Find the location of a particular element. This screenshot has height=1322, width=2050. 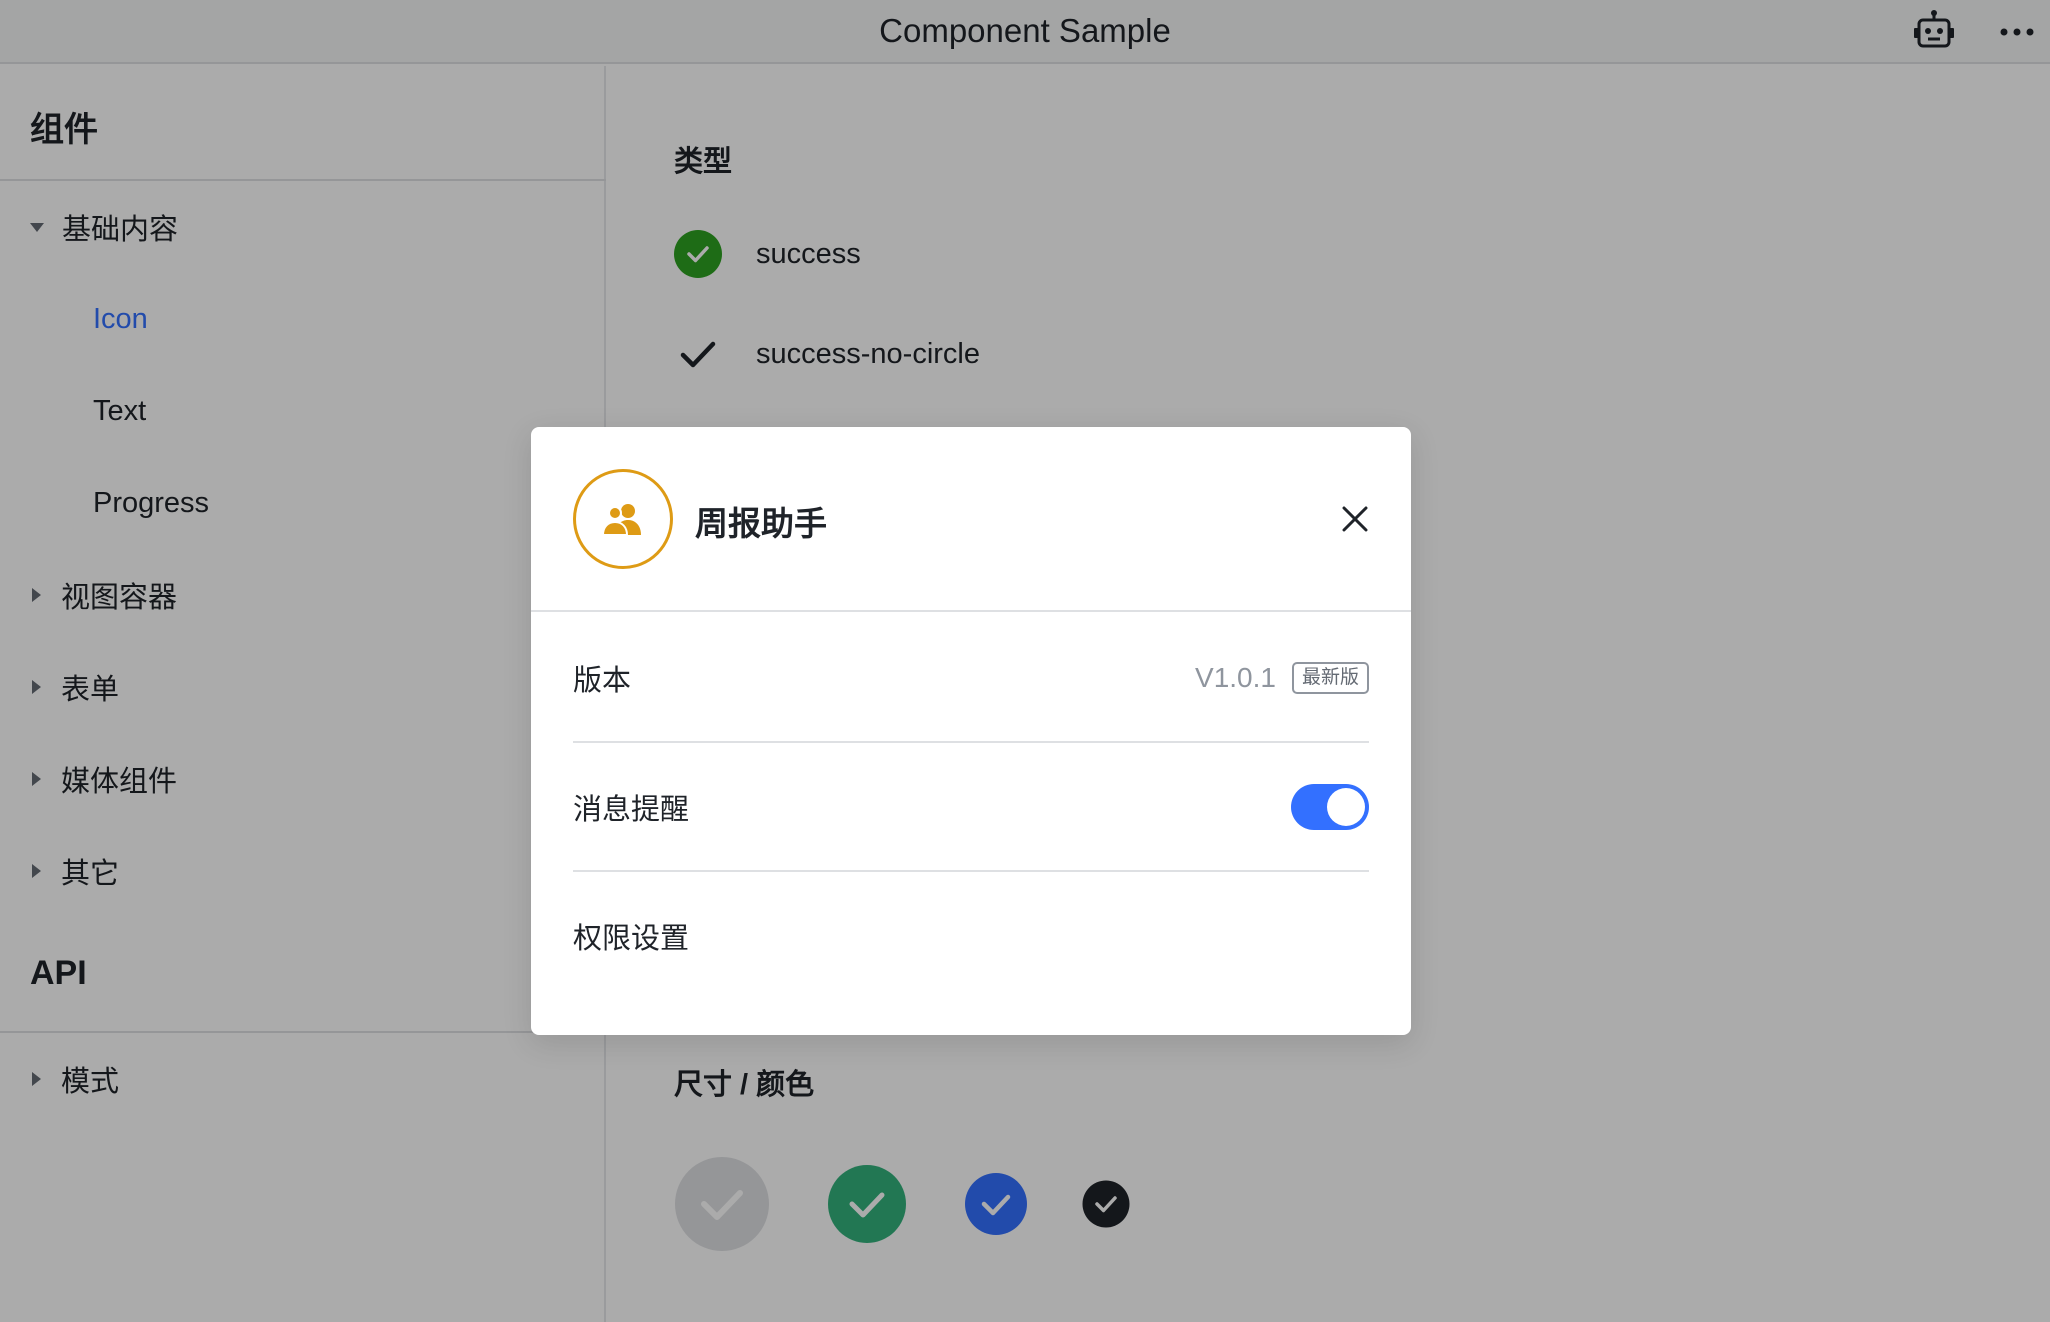

modal-title: 周报助手 is located at coordinates (761, 523).